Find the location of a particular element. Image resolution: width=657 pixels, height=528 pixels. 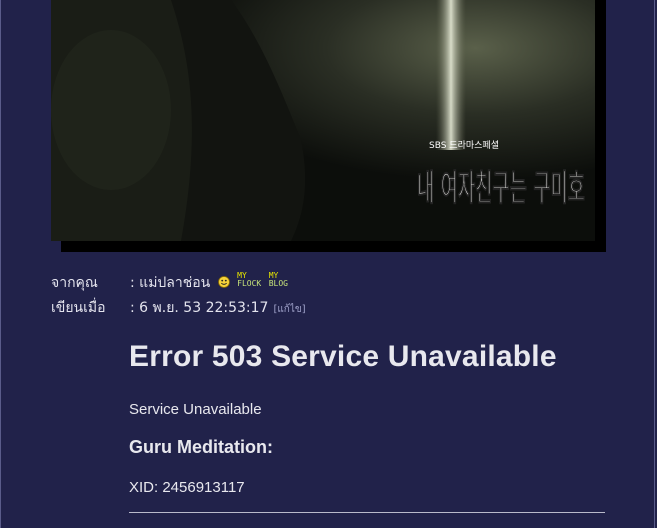

author-name: : แม่ปลาช่อน is located at coordinates (170, 283).